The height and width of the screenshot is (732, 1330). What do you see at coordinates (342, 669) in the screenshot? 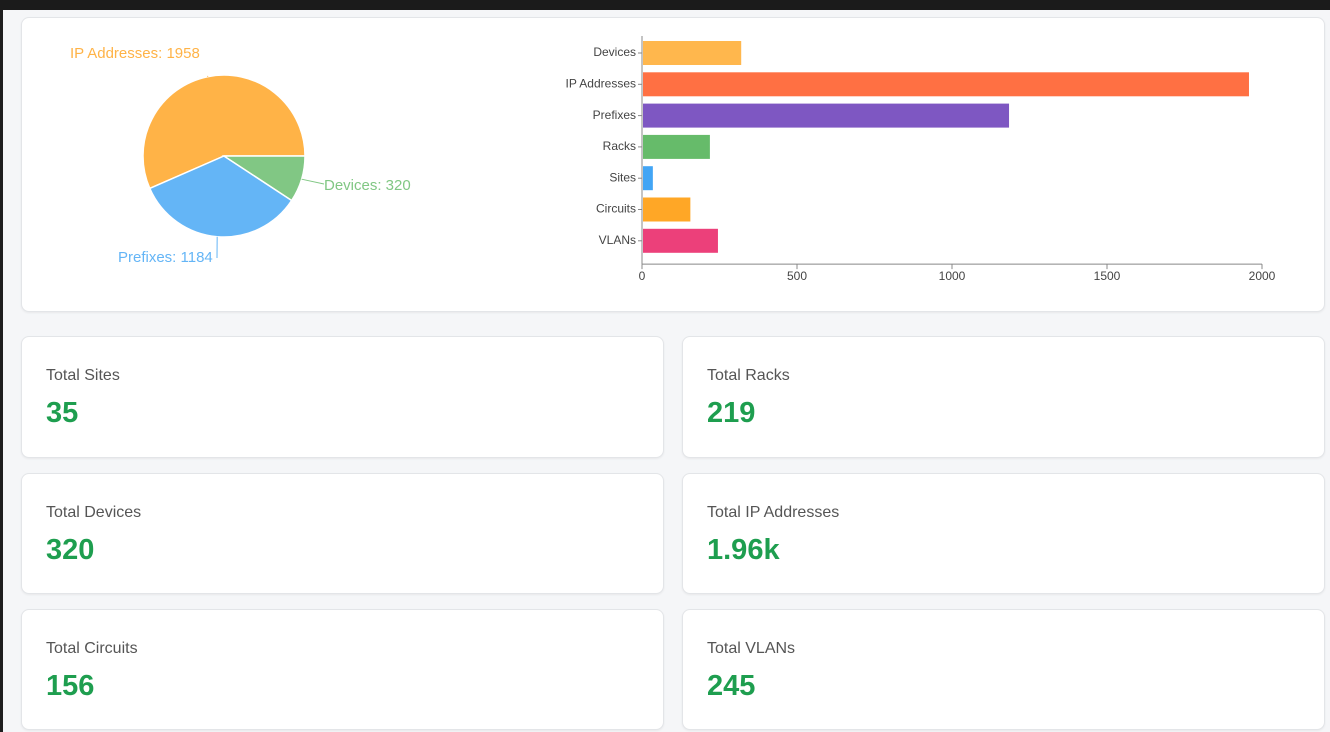
I see `stat-card-circuits: Total Circuits 156` at bounding box center [342, 669].